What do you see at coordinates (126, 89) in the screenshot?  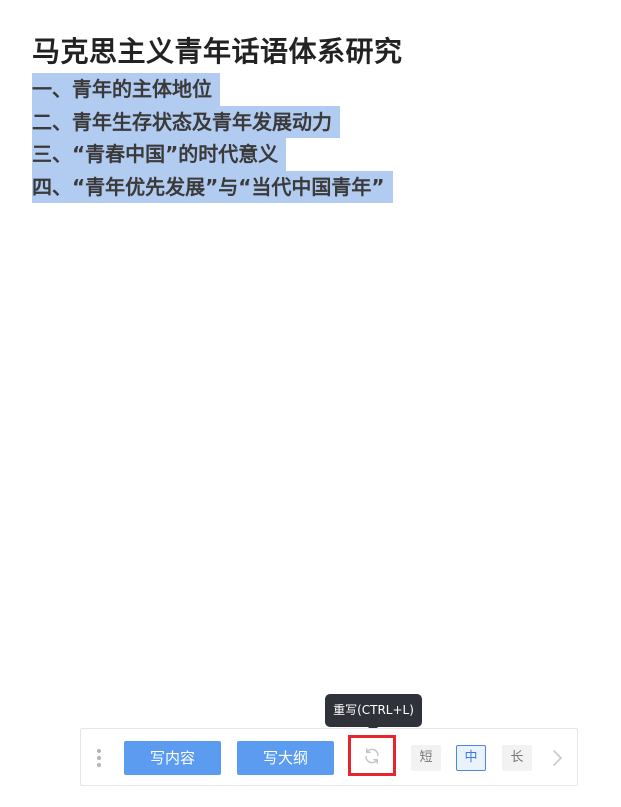 I see `outline-item-text: 一、青年的主体地位` at bounding box center [126, 89].